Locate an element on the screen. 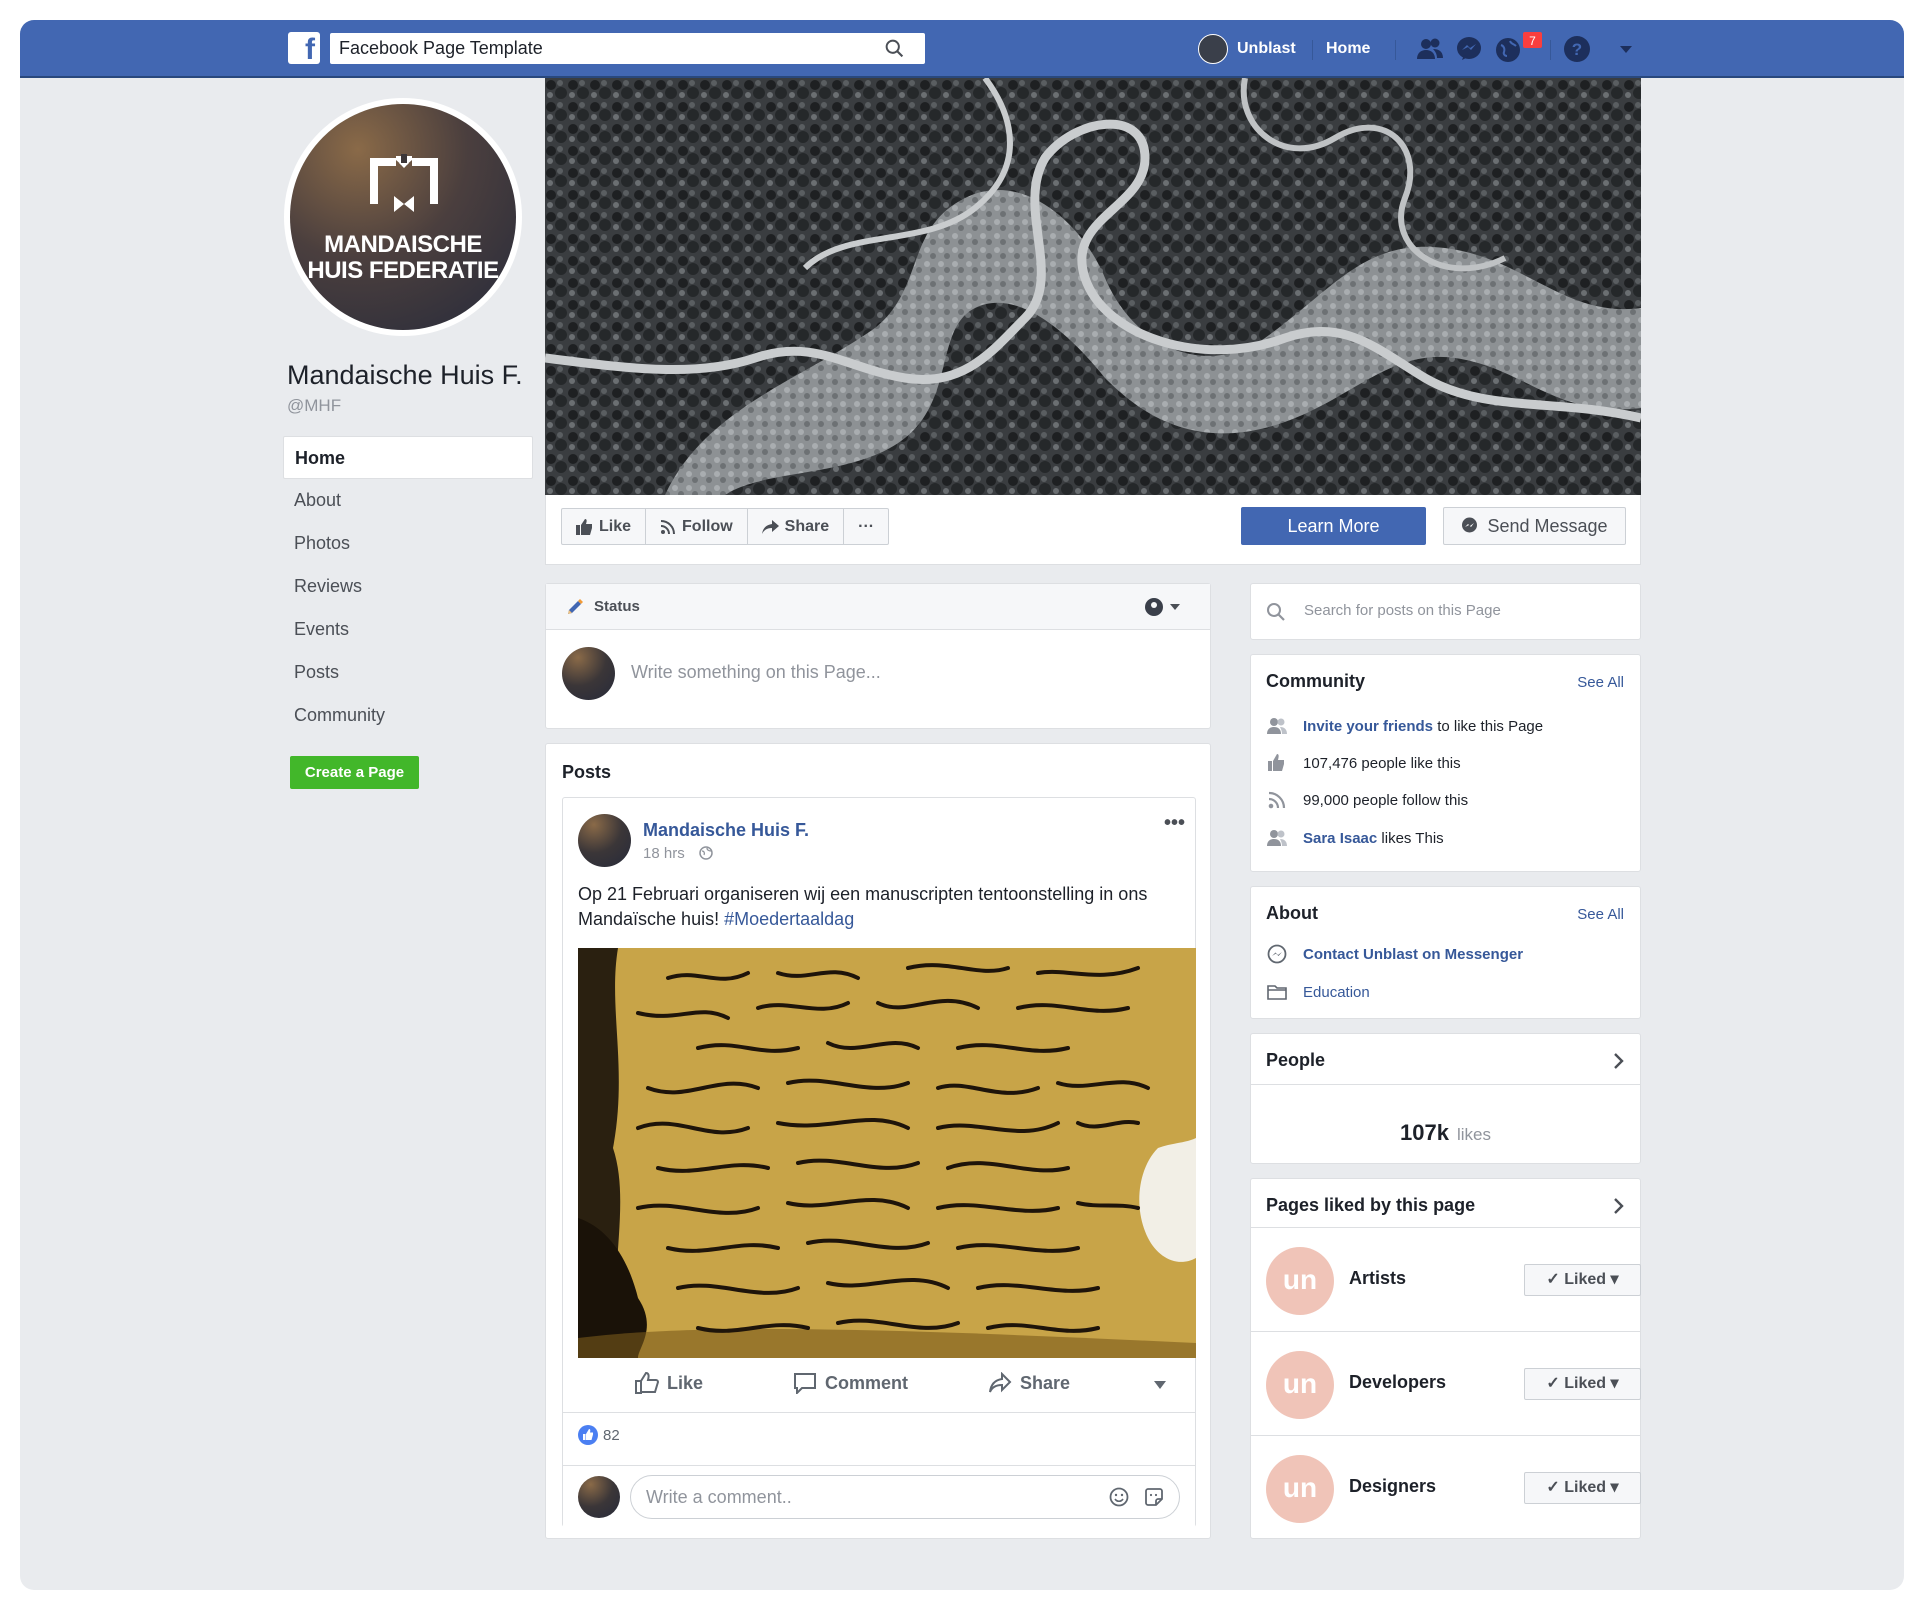  comment-input: Write a comment.. is located at coordinates (905, 1497).